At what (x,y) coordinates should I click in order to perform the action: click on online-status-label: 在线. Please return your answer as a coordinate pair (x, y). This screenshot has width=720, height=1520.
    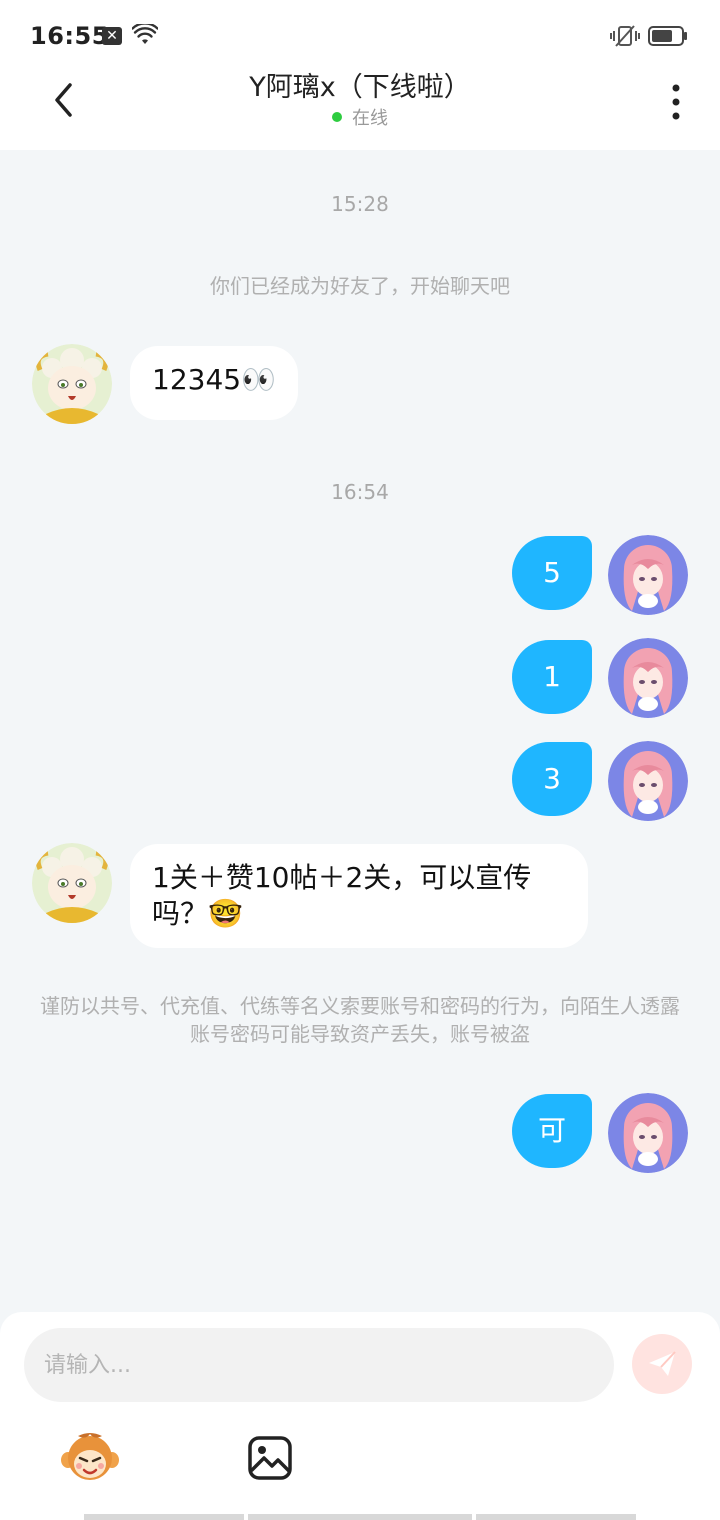
    Looking at the image, I should click on (370, 118).